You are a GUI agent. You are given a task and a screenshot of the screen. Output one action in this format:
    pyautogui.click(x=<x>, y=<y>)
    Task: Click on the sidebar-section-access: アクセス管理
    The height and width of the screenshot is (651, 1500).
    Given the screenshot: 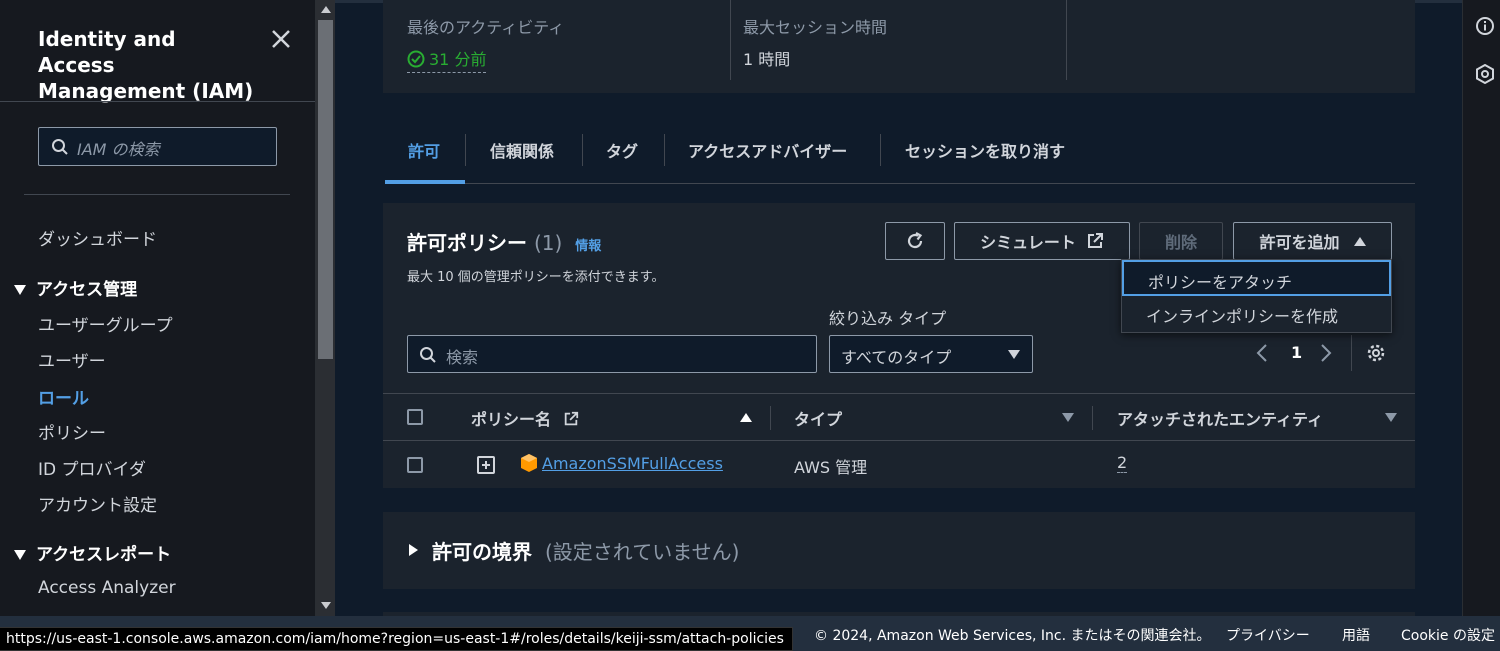 What is the action you would take?
    pyautogui.click(x=75, y=287)
    